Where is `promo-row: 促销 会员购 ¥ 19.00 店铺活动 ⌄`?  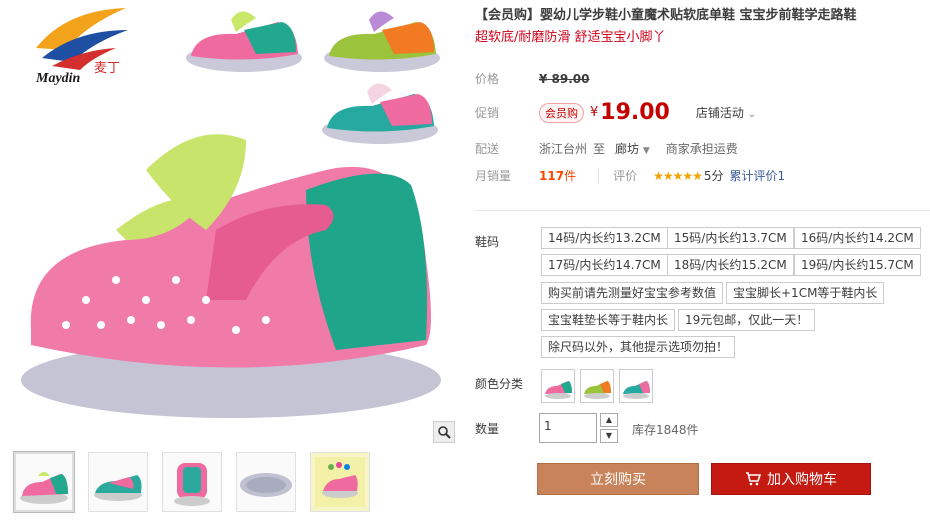 promo-row: 促销 会员购 ¥ 19.00 店铺活动 ⌄ is located at coordinates (615, 112).